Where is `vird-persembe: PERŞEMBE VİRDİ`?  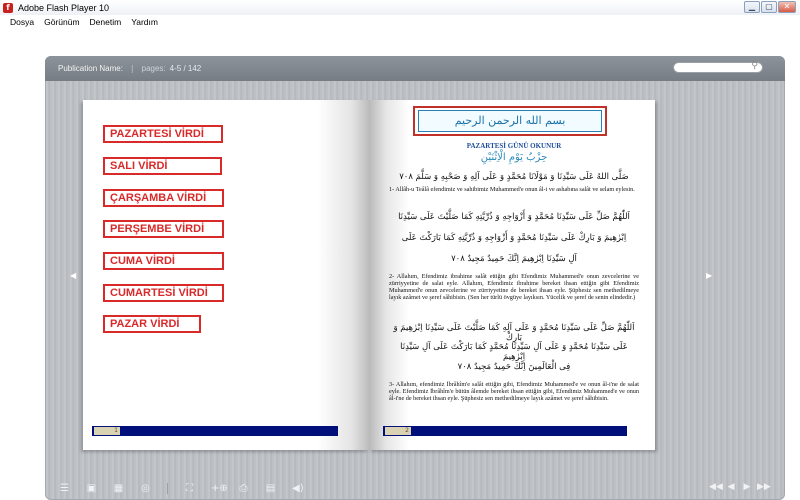
vird-persembe: PERŞEMBE VİRDİ is located at coordinates (163, 229).